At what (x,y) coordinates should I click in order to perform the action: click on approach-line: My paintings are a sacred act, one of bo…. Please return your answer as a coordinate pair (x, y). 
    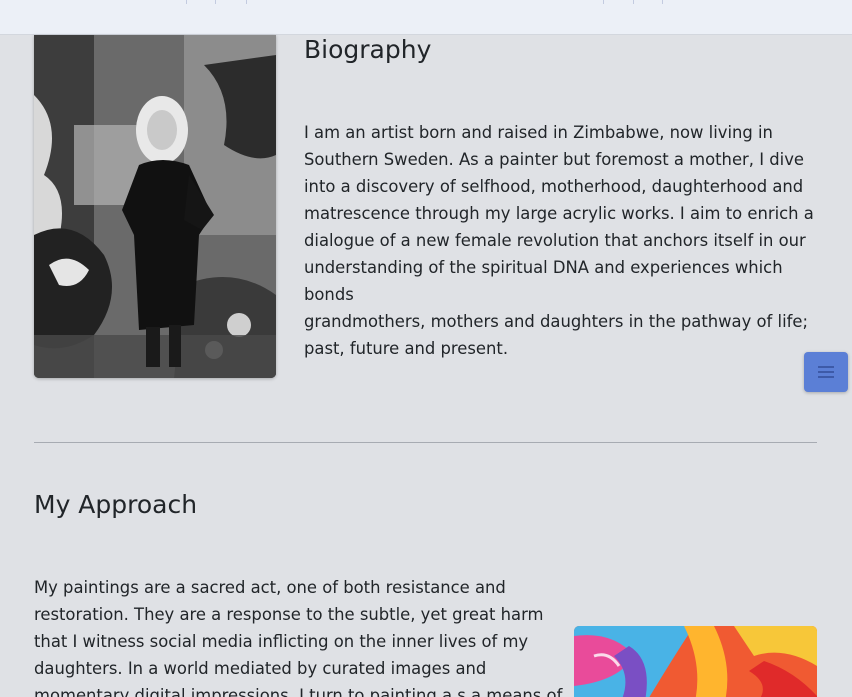
    Looking at the image, I should click on (270, 587).